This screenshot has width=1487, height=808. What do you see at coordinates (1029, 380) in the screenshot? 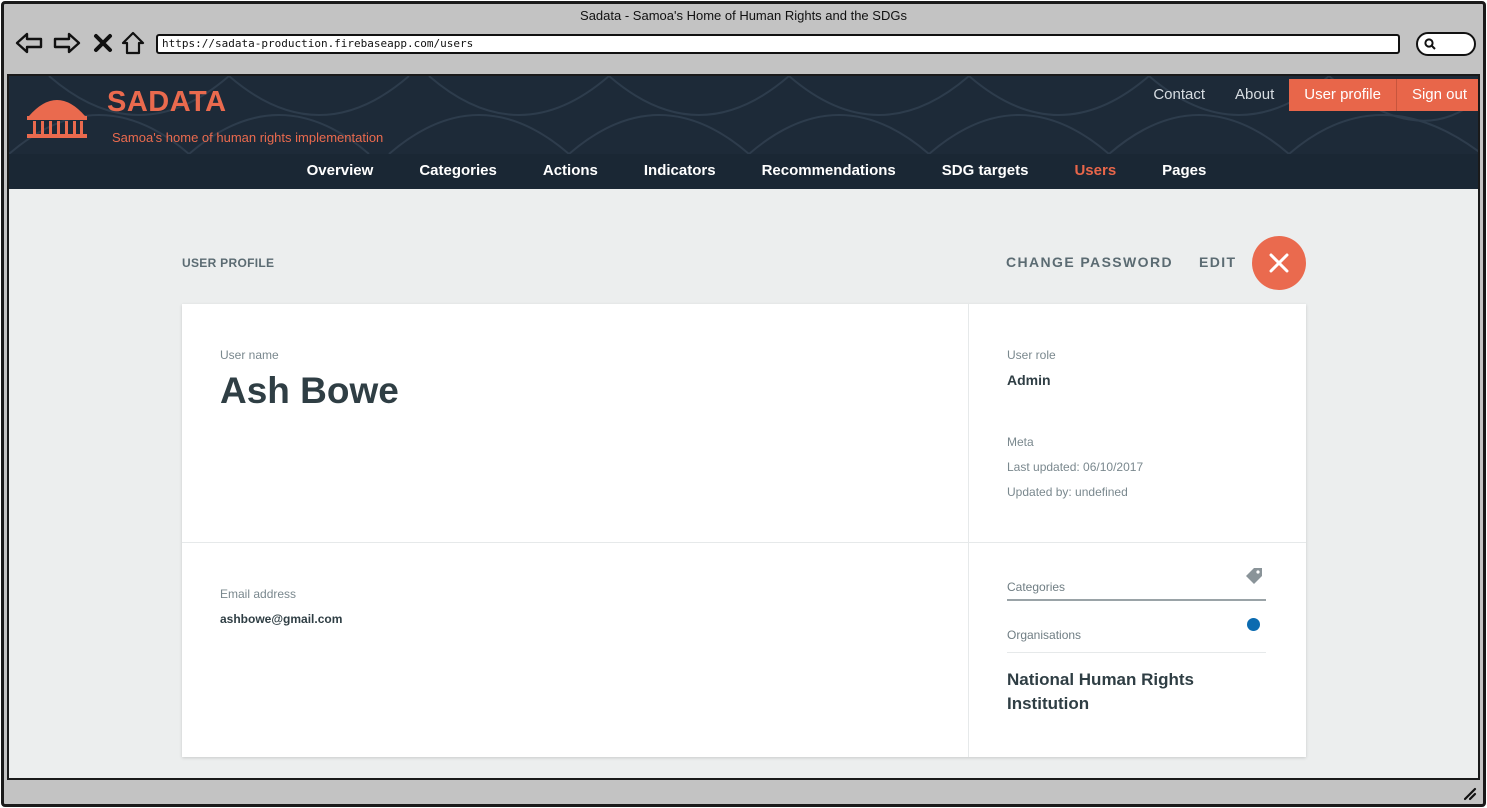
I see `user-role-value: Admin` at bounding box center [1029, 380].